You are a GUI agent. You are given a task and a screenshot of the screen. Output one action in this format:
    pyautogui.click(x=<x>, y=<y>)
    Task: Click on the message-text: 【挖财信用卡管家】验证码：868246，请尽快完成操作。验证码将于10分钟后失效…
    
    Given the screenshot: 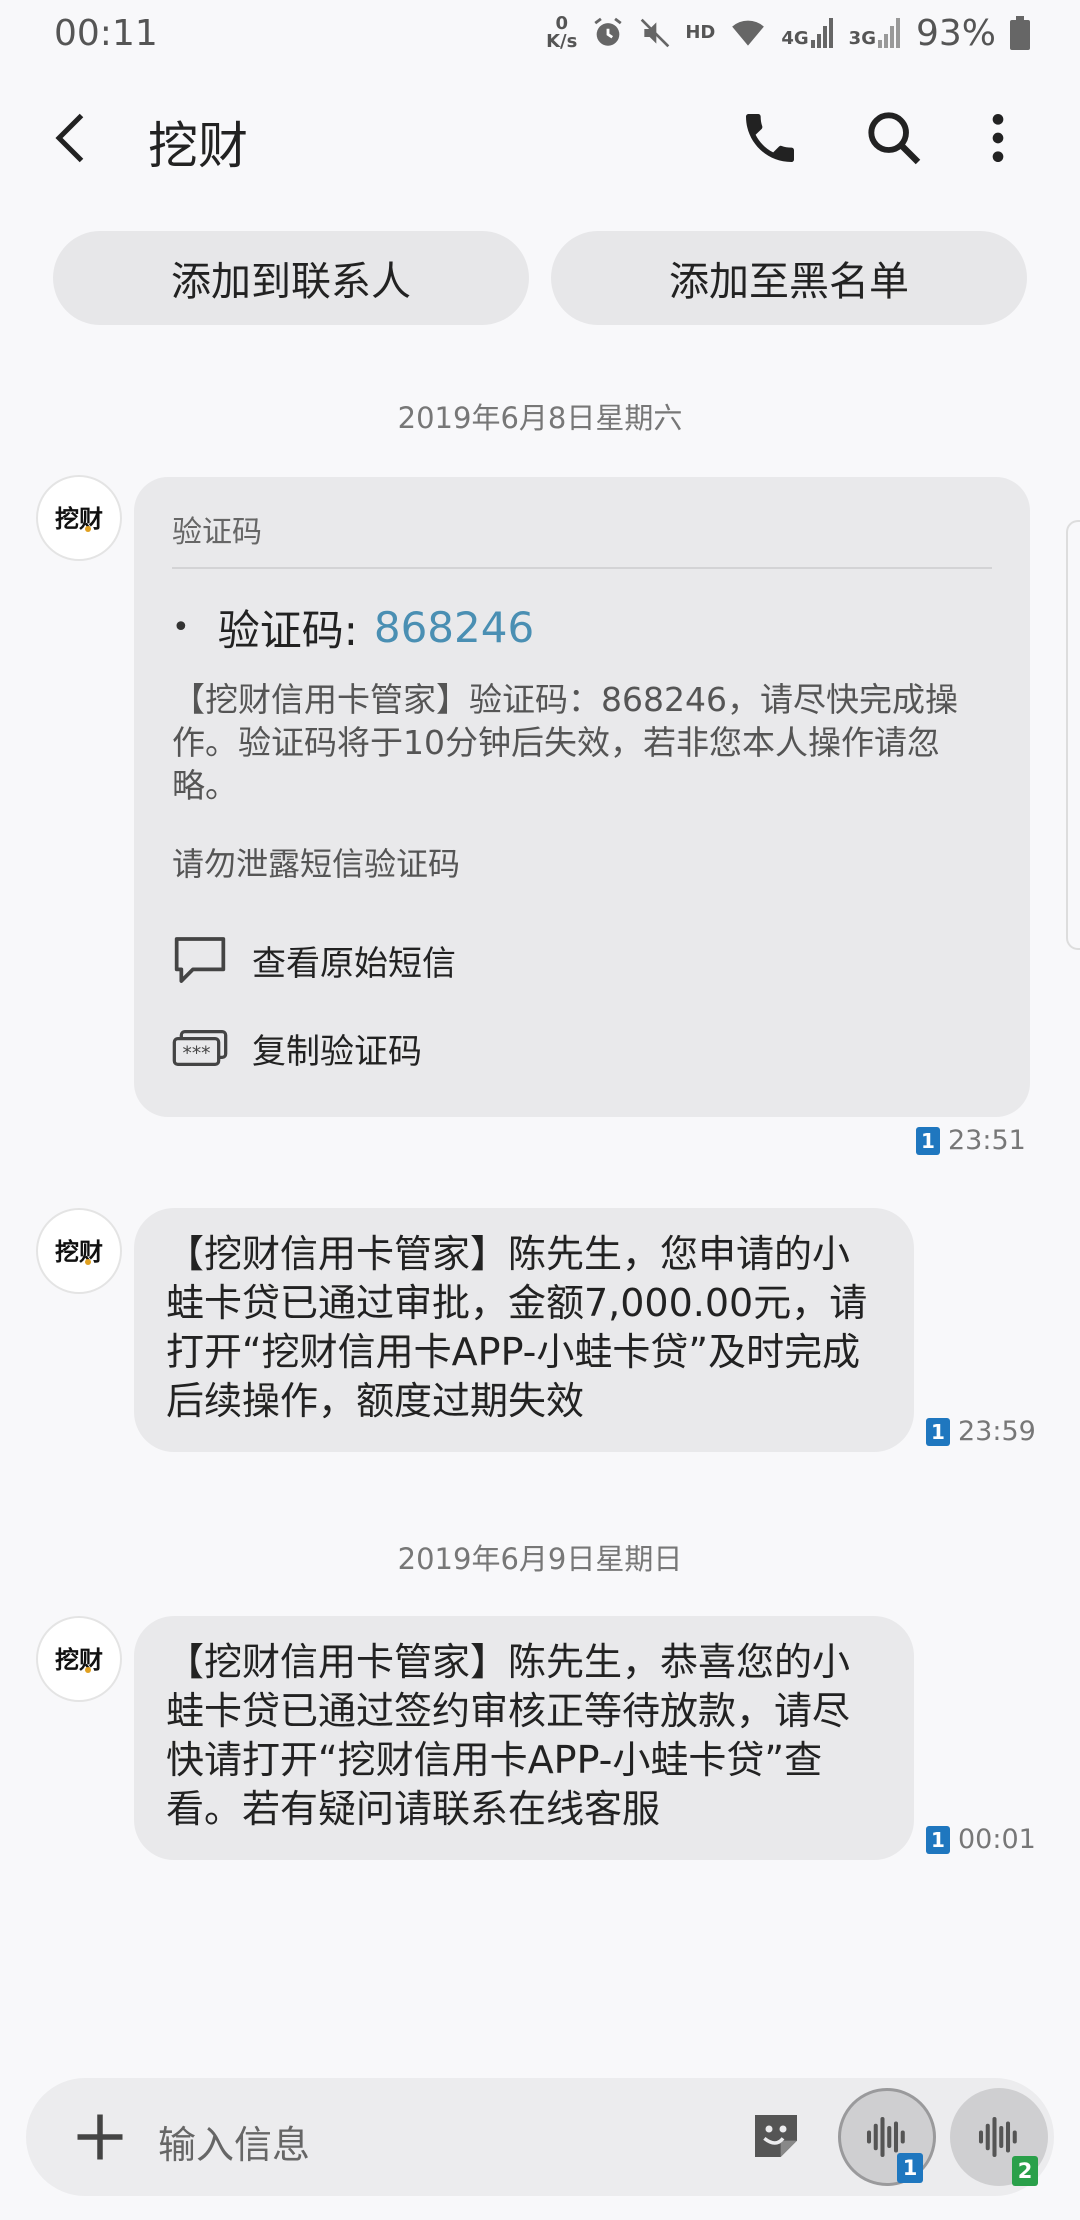 What is the action you would take?
    pyautogui.click(x=565, y=742)
    